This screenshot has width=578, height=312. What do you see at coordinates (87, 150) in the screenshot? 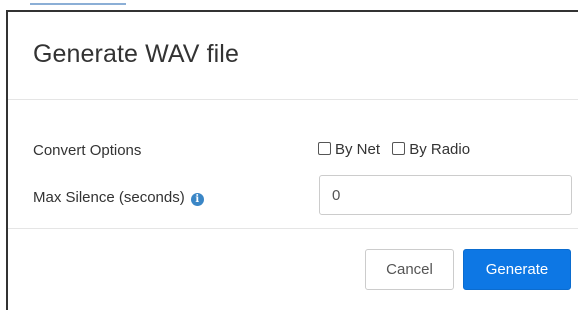
I see `convert-options-label: Convert Options` at bounding box center [87, 150].